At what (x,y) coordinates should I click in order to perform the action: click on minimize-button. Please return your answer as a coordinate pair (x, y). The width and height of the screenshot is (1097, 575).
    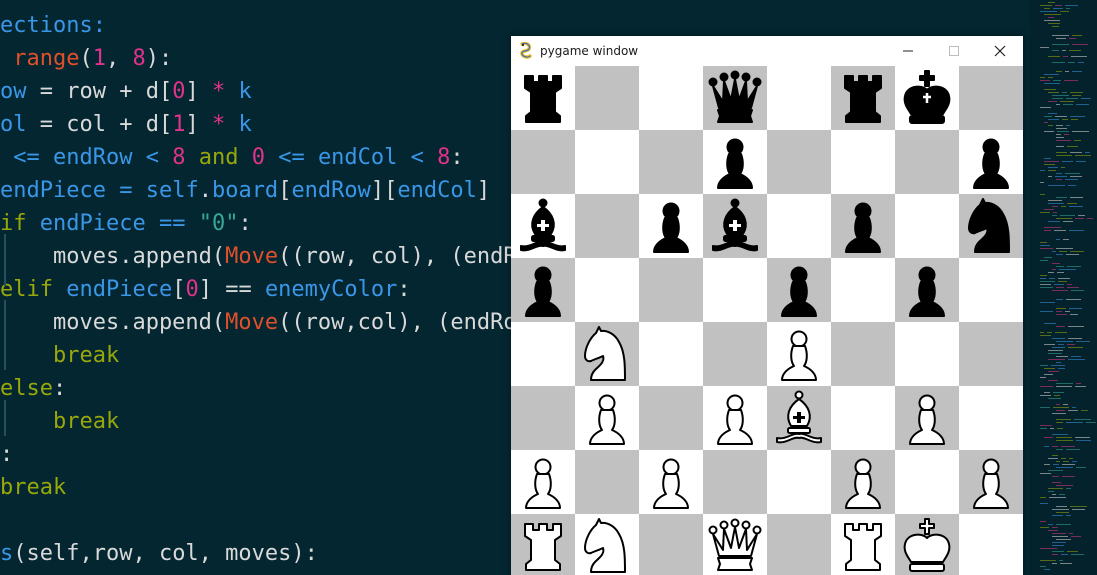
    Looking at the image, I should click on (908, 51).